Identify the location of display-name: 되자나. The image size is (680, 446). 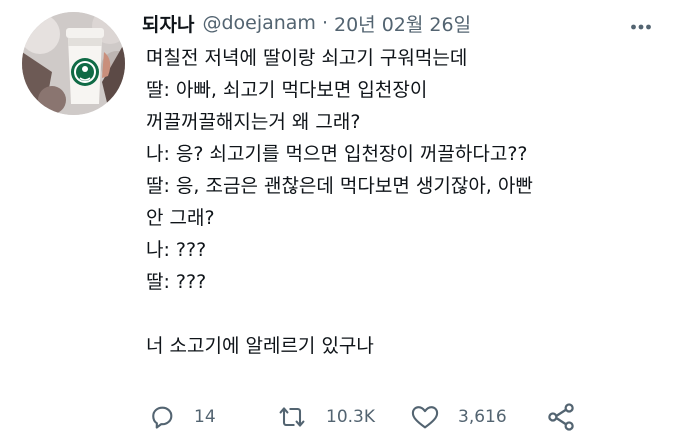
(168, 23).